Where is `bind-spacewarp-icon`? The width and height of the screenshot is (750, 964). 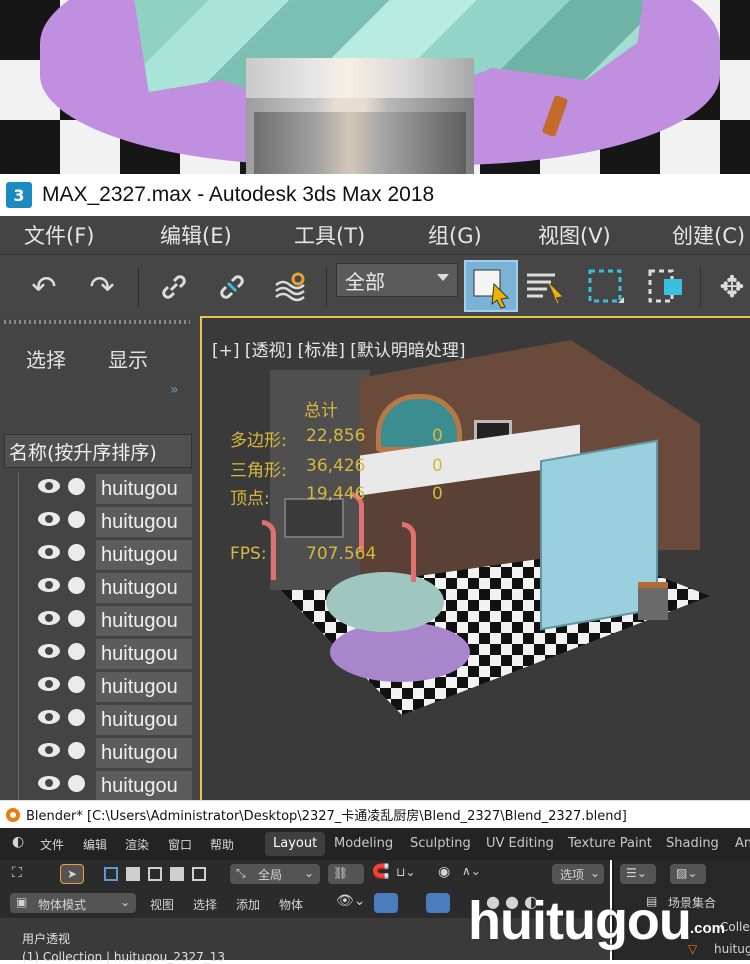 bind-spacewarp-icon is located at coordinates (290, 287).